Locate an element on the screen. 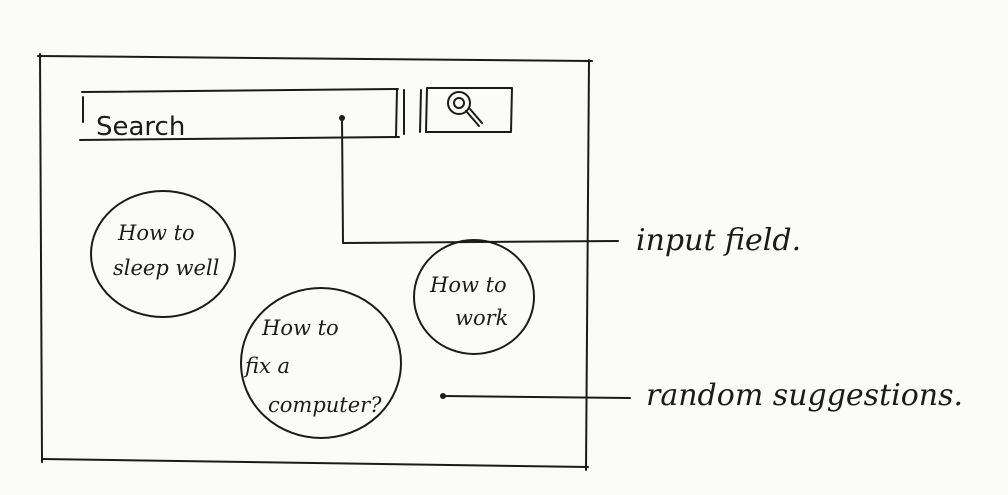 The width and height of the screenshot is (1008, 495). search-button is located at coordinates (466, 110).